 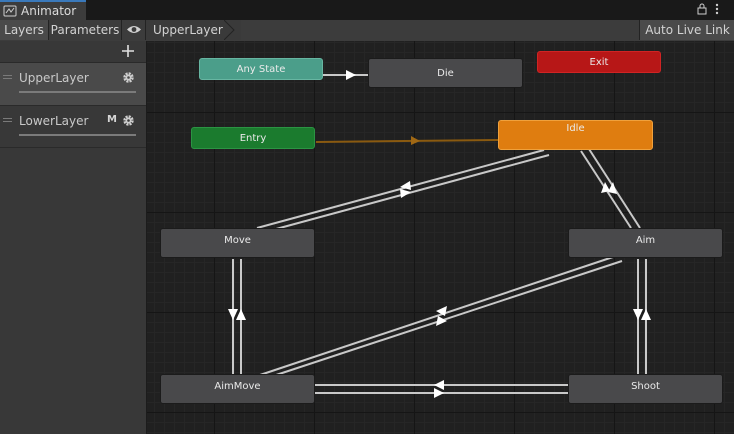 I want to click on state-label: Exit, so click(x=599, y=62).